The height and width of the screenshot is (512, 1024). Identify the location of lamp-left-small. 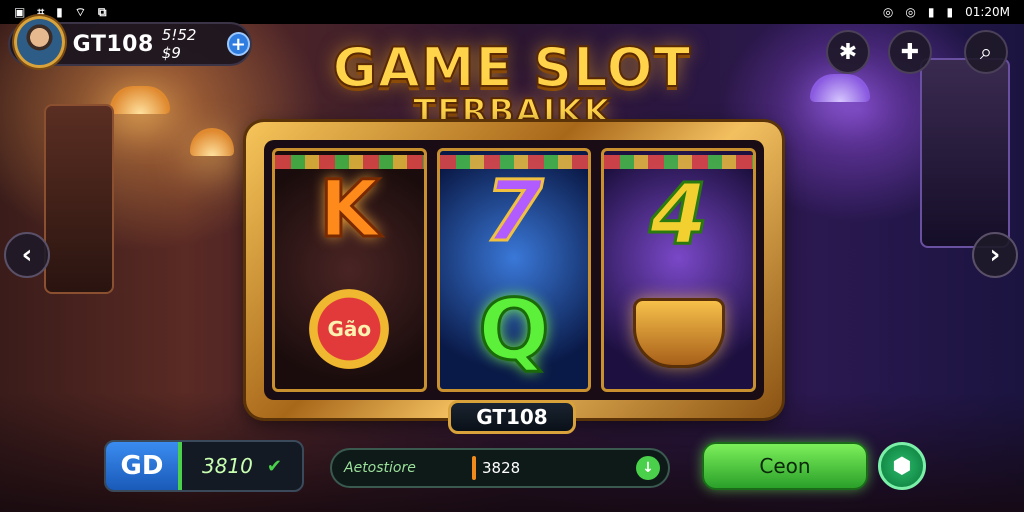
(212, 142).